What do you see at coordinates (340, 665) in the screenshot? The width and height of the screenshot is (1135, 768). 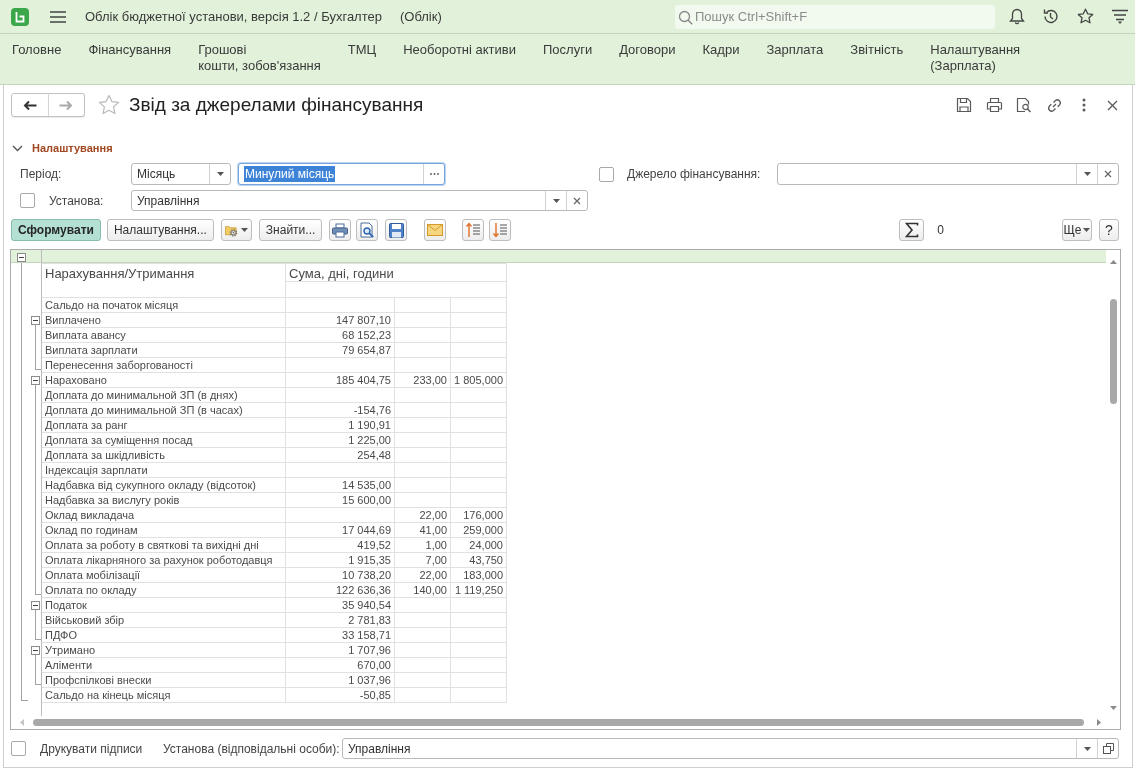 I see `table-cell: 670,00` at bounding box center [340, 665].